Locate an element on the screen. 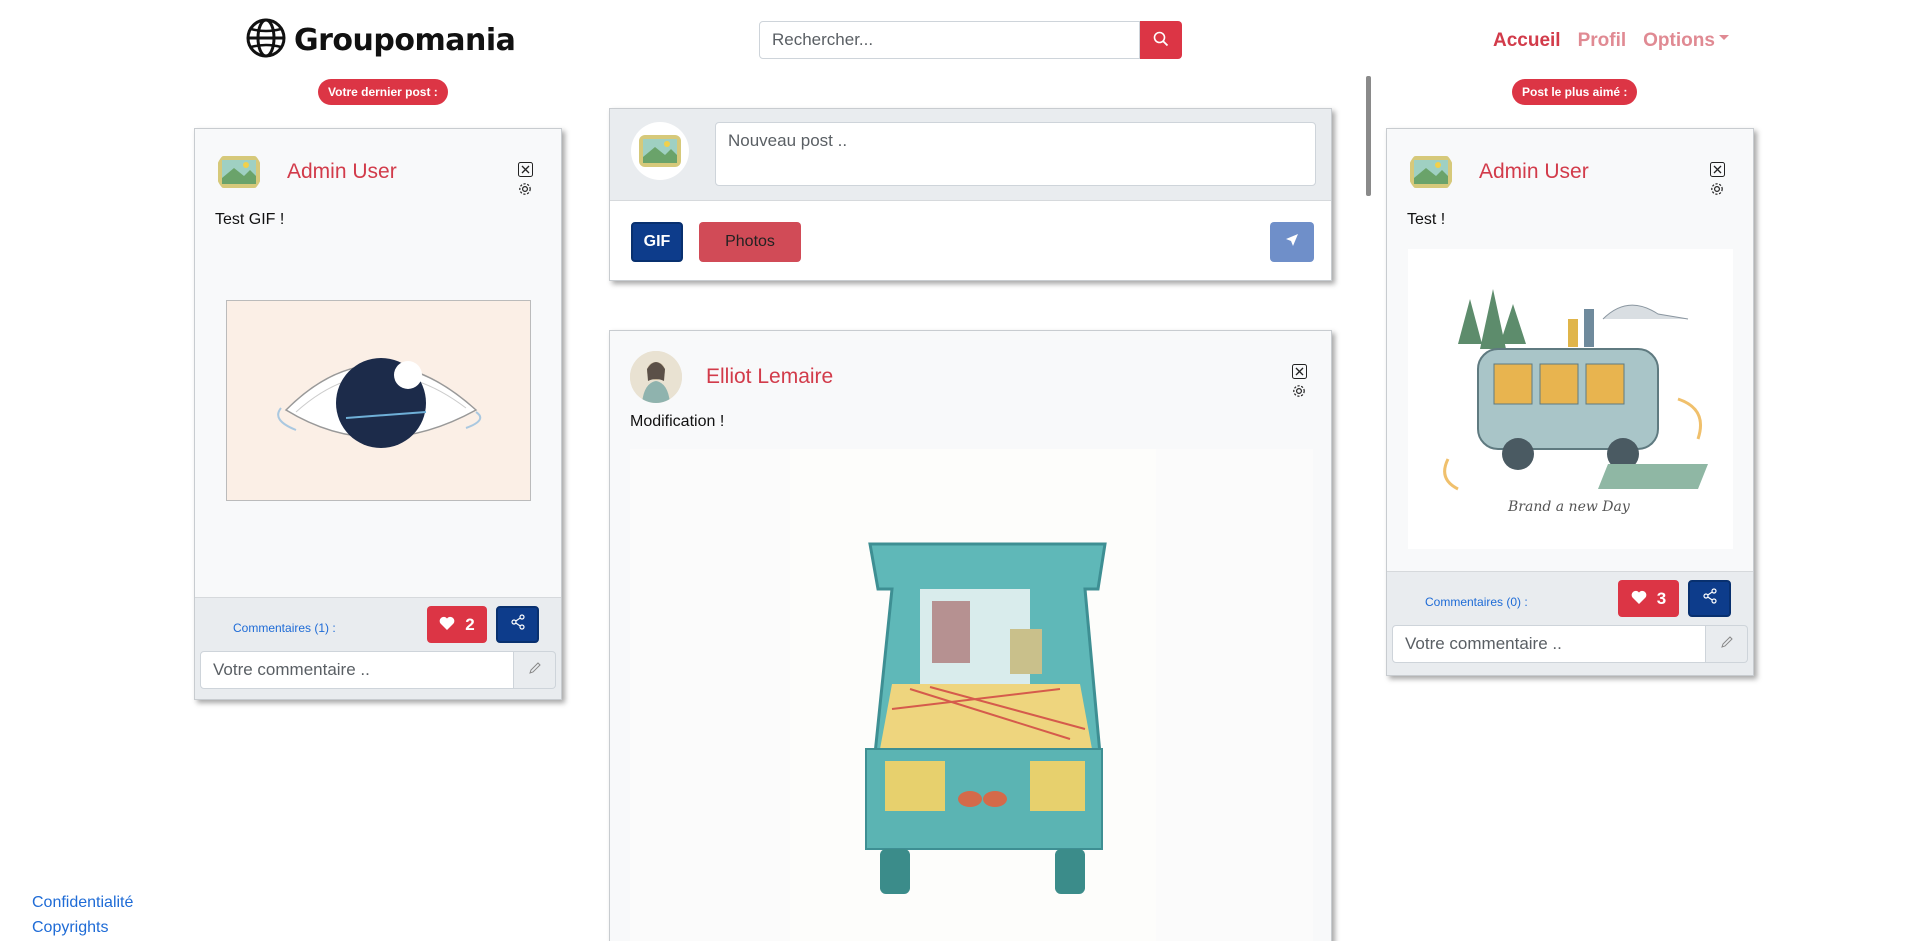 This screenshot has height=941, width=1920. search-bar is located at coordinates (970, 40).